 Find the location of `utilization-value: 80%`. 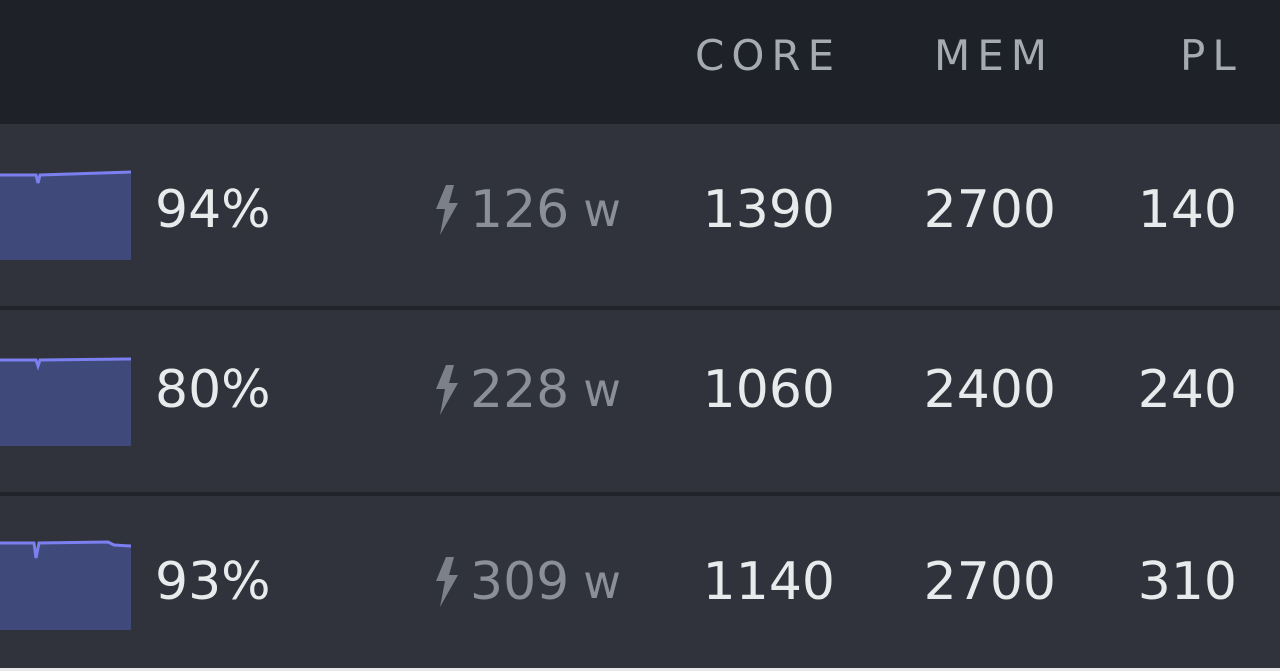

utilization-value: 80% is located at coordinates (213, 390).